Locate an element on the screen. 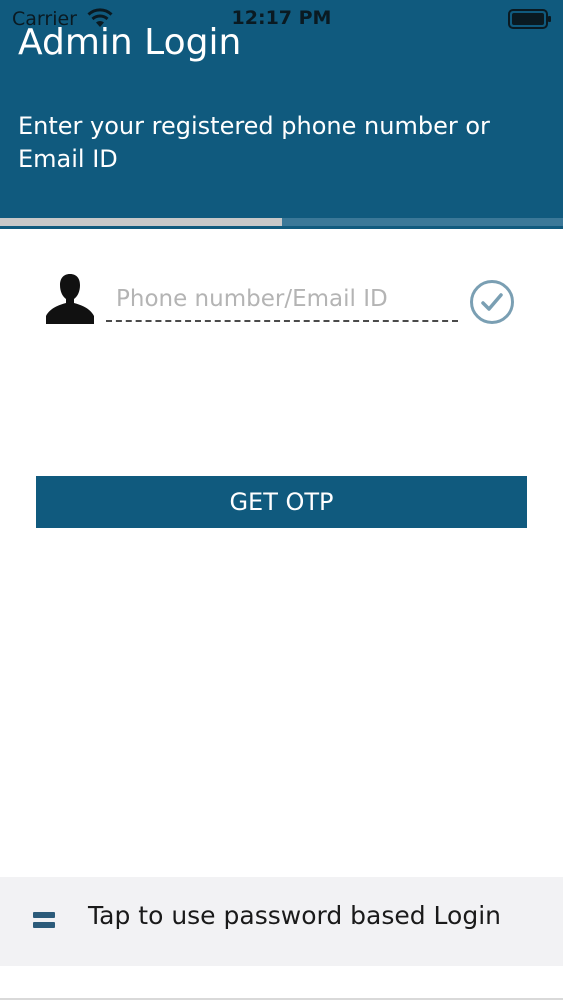  user-silhouette-icon is located at coordinates (70, 299).